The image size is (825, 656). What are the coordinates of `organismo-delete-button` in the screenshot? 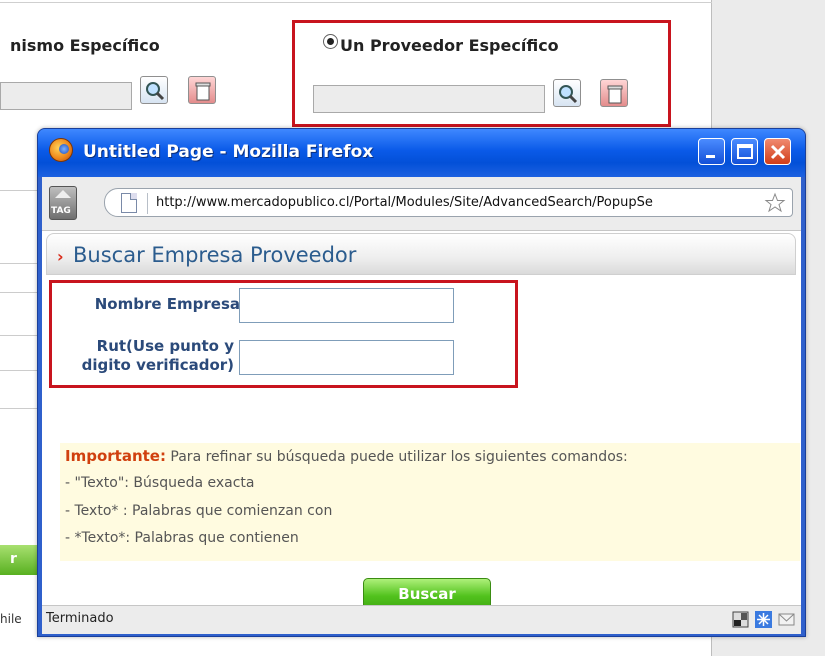 It's located at (202, 90).